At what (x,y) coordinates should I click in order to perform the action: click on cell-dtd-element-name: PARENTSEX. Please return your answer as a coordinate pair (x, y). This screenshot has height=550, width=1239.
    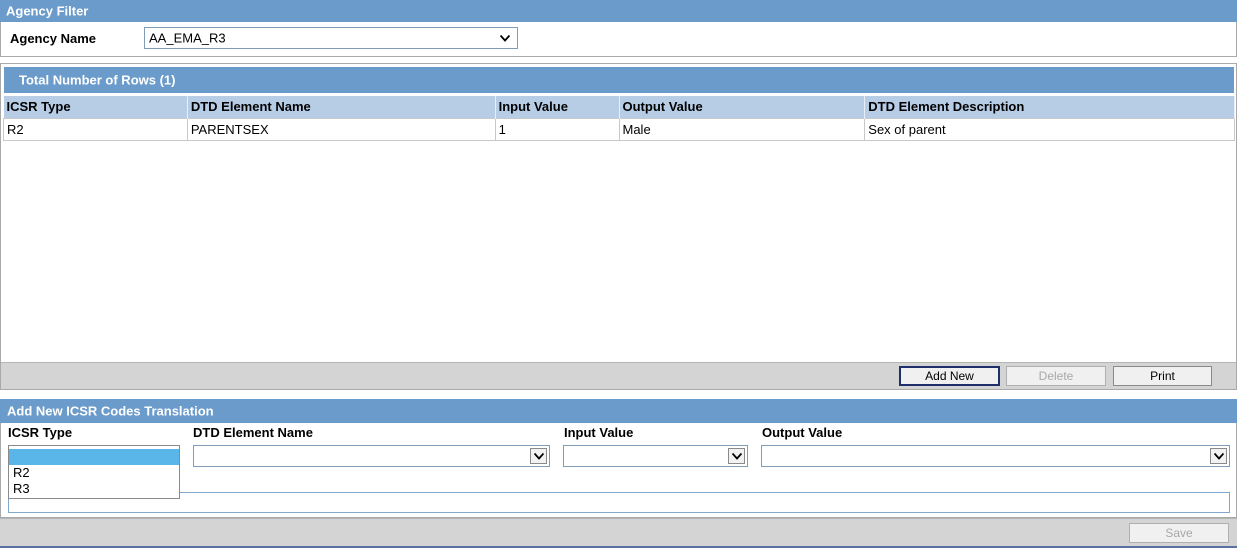
    Looking at the image, I should click on (341, 129).